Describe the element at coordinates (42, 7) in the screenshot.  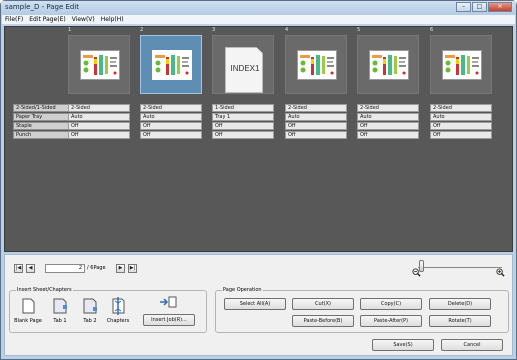
I see `window-title: sample_D - Page Edit` at that location.